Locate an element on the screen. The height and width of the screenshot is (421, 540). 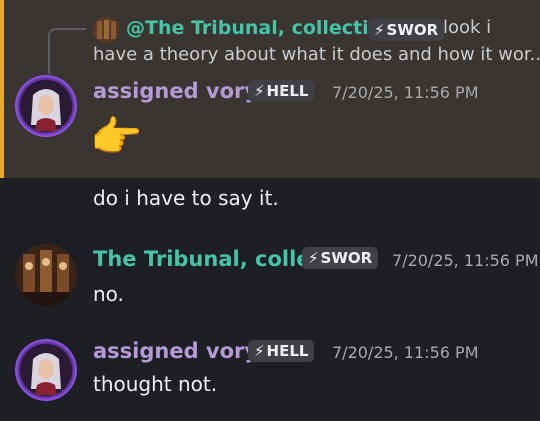
reply-text-line1: look i is located at coordinates (467, 27).